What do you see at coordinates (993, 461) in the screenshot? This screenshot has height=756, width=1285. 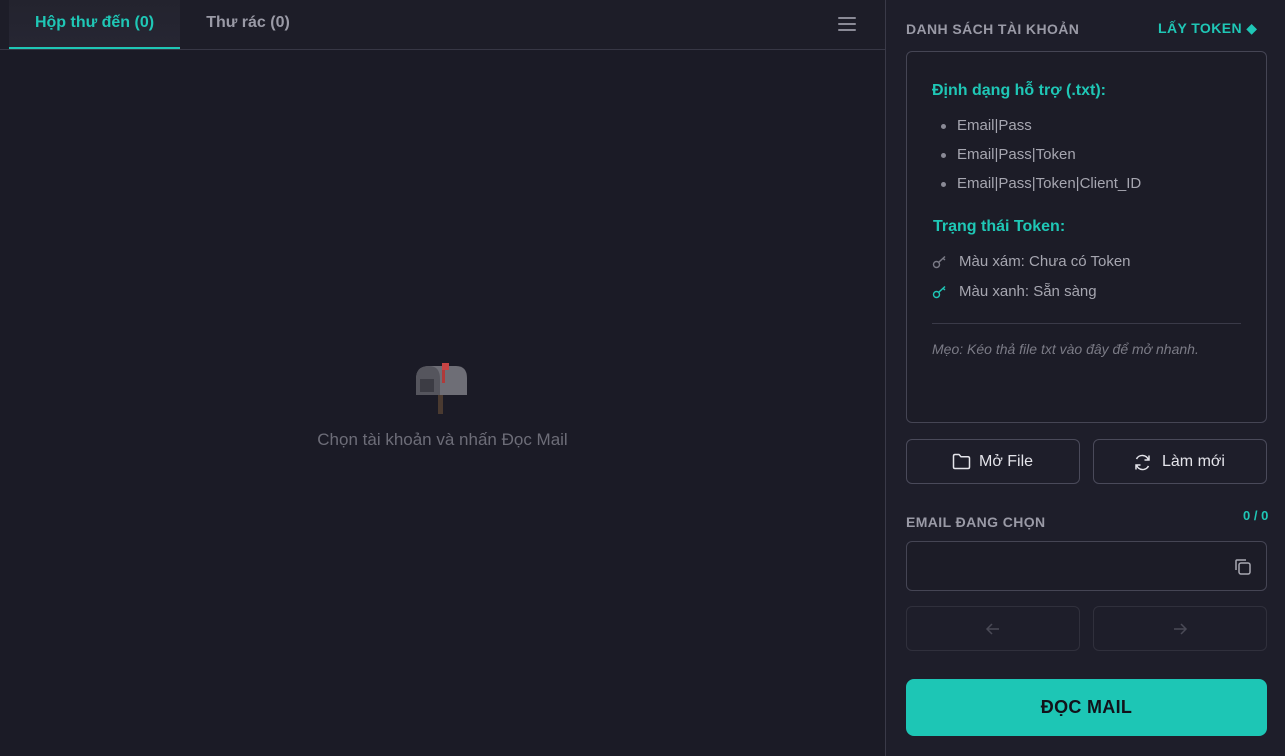 I see `open-file-button: Mở File` at bounding box center [993, 461].